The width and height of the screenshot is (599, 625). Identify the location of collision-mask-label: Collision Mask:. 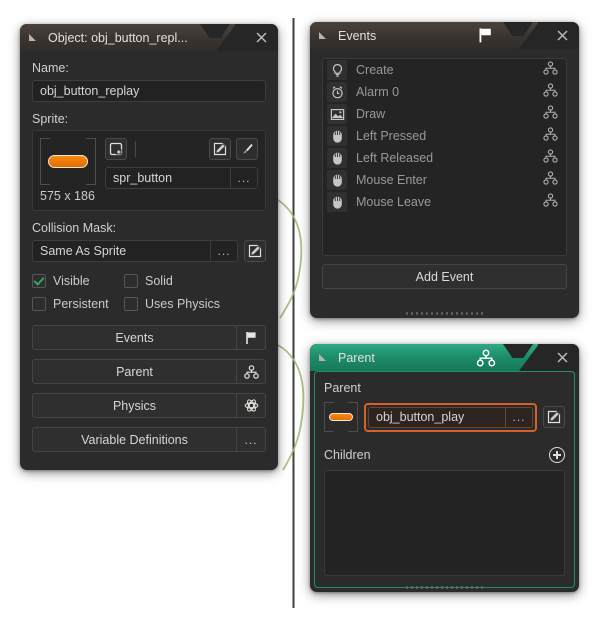
(74, 228).